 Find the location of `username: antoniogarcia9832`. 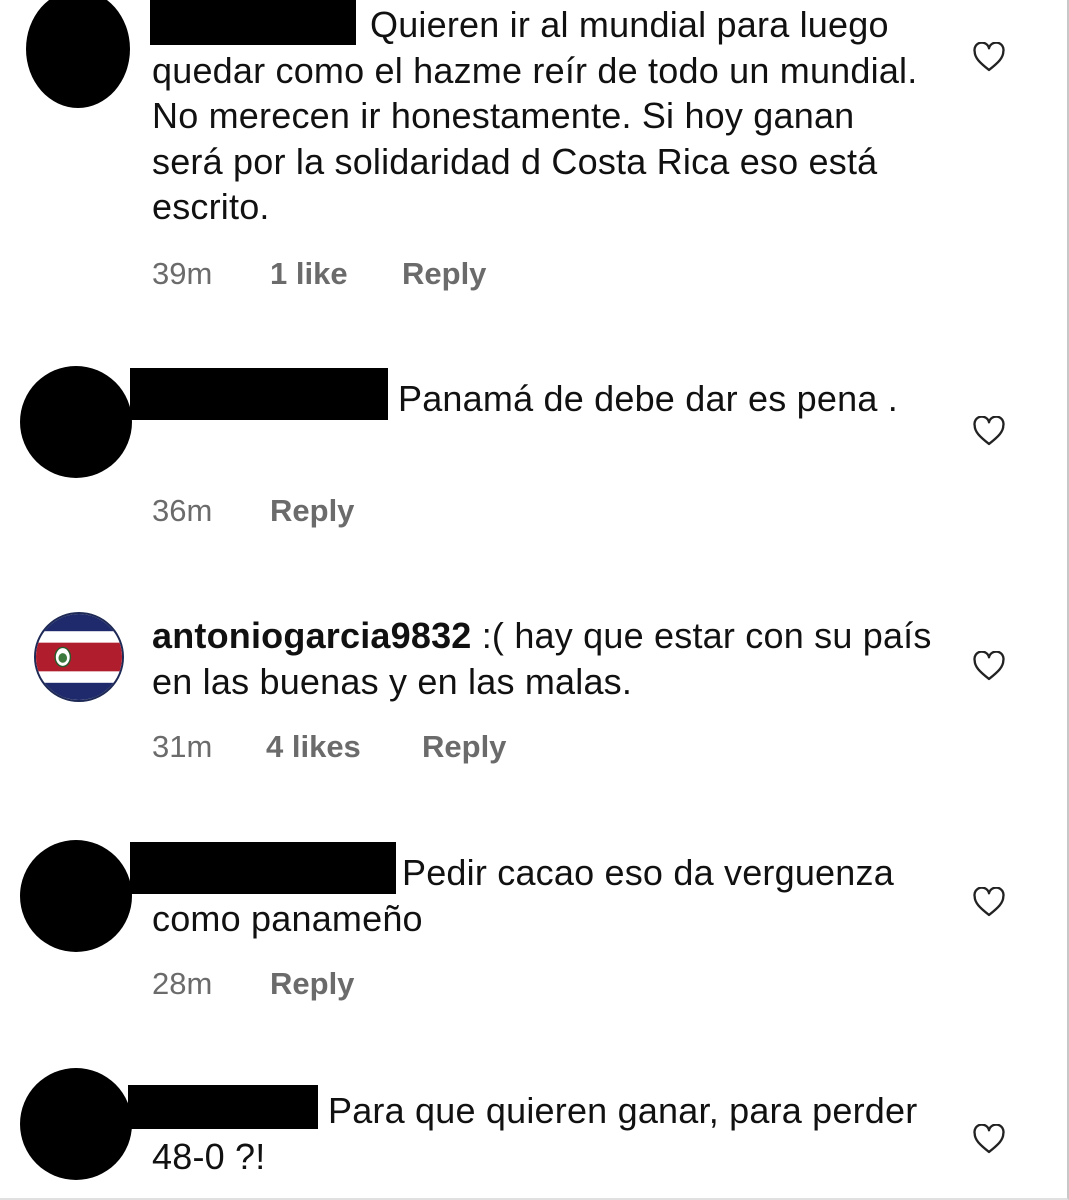

username: antoniogarcia9832 is located at coordinates (312, 635).